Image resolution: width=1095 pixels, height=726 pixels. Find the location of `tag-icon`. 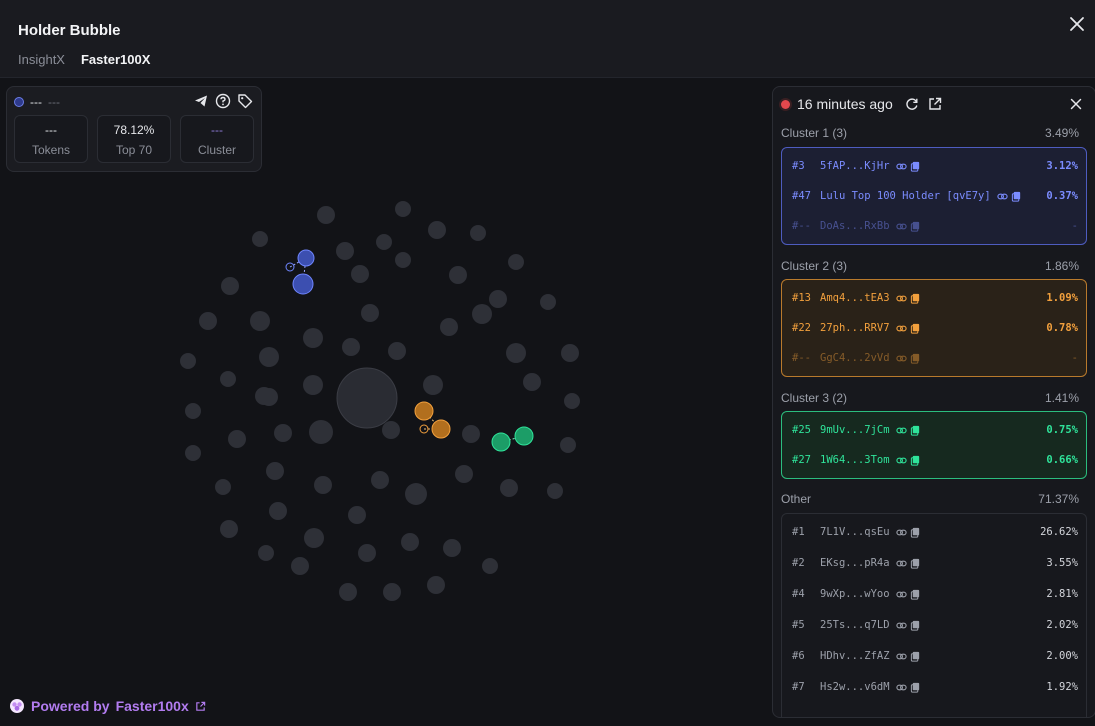

tag-icon is located at coordinates (245, 101).